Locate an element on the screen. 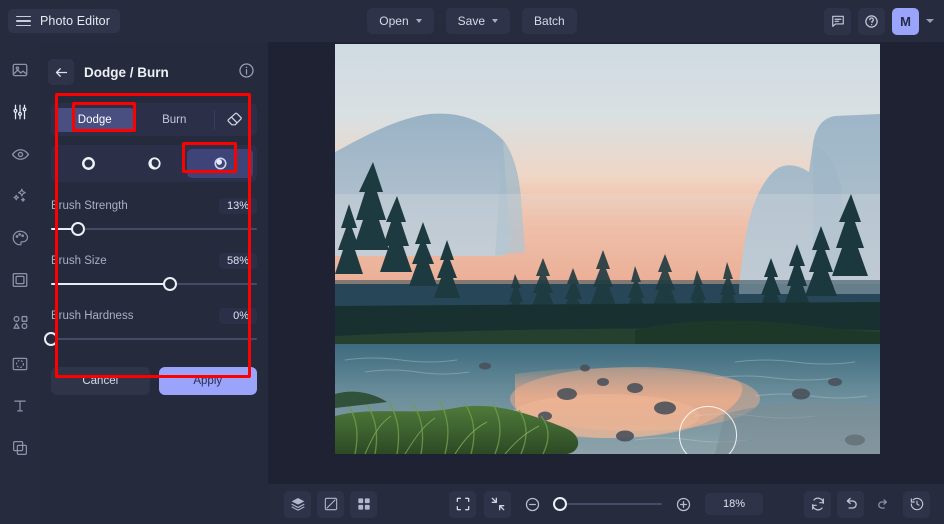 Image resolution: width=944 pixels, height=524 pixels. palette-icon is located at coordinates (20, 238).